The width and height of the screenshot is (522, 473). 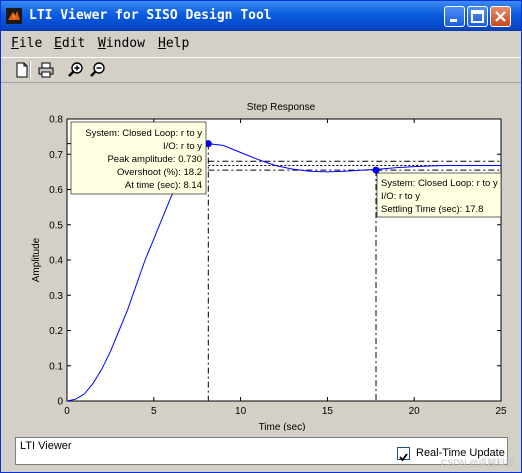 What do you see at coordinates (98, 70) in the screenshot?
I see `zoom-out-icon` at bounding box center [98, 70].